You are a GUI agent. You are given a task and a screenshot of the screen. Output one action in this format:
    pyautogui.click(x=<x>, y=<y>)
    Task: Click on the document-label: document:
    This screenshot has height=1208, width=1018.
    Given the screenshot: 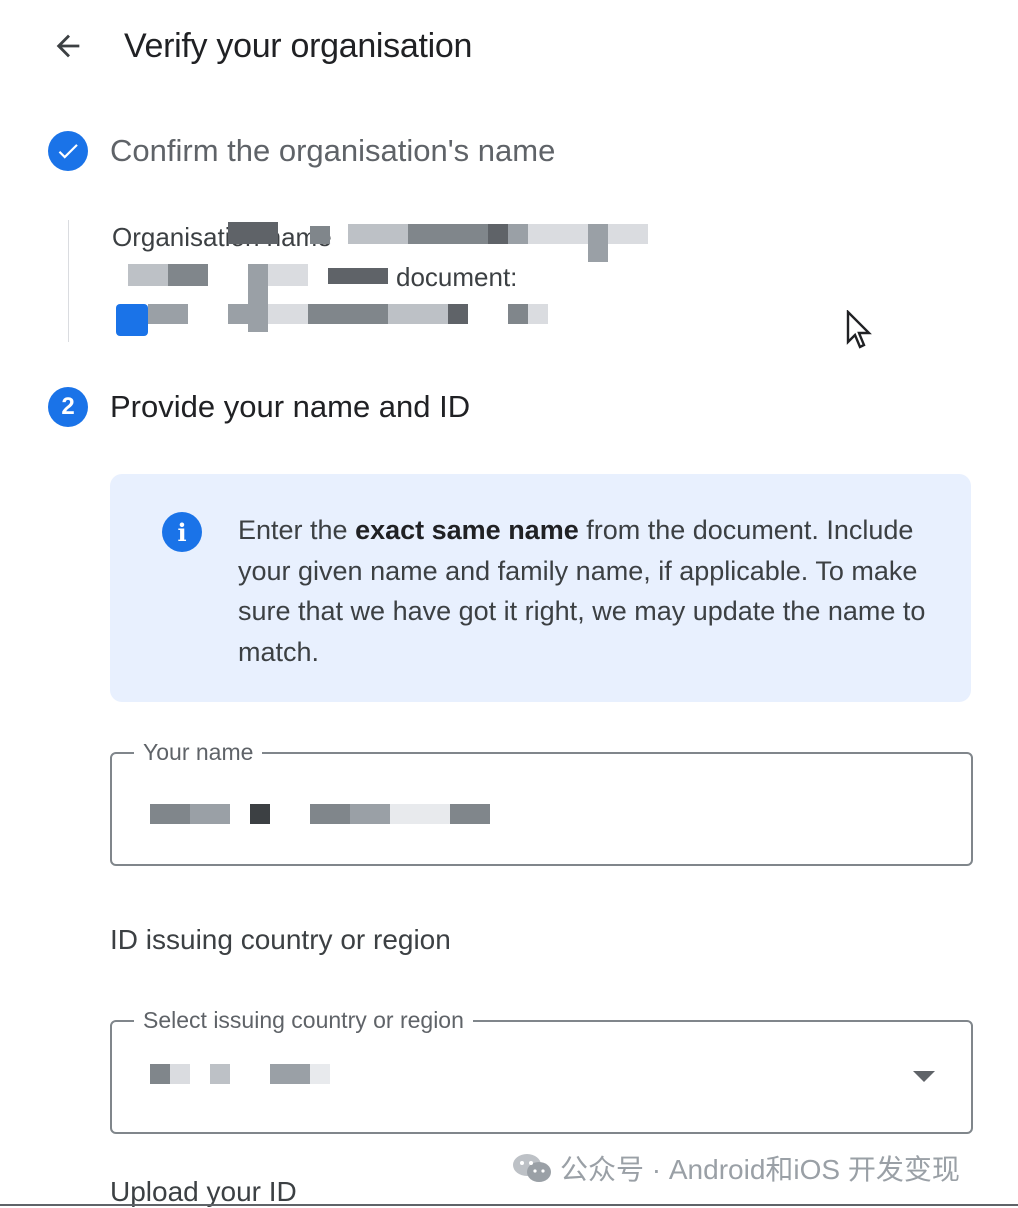 What is the action you would take?
    pyautogui.click(x=457, y=277)
    